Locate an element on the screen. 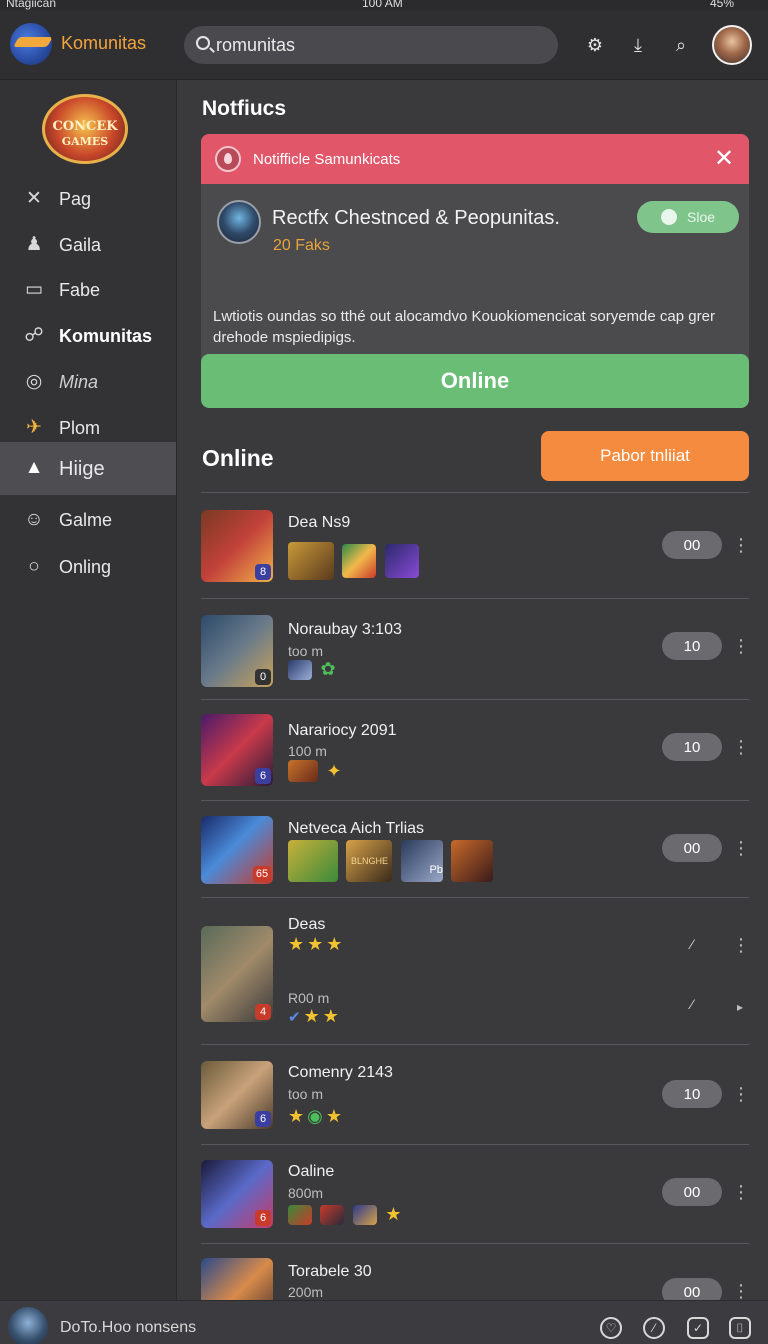  chevron-right-icon: ▸ is located at coordinates (740, 1007).